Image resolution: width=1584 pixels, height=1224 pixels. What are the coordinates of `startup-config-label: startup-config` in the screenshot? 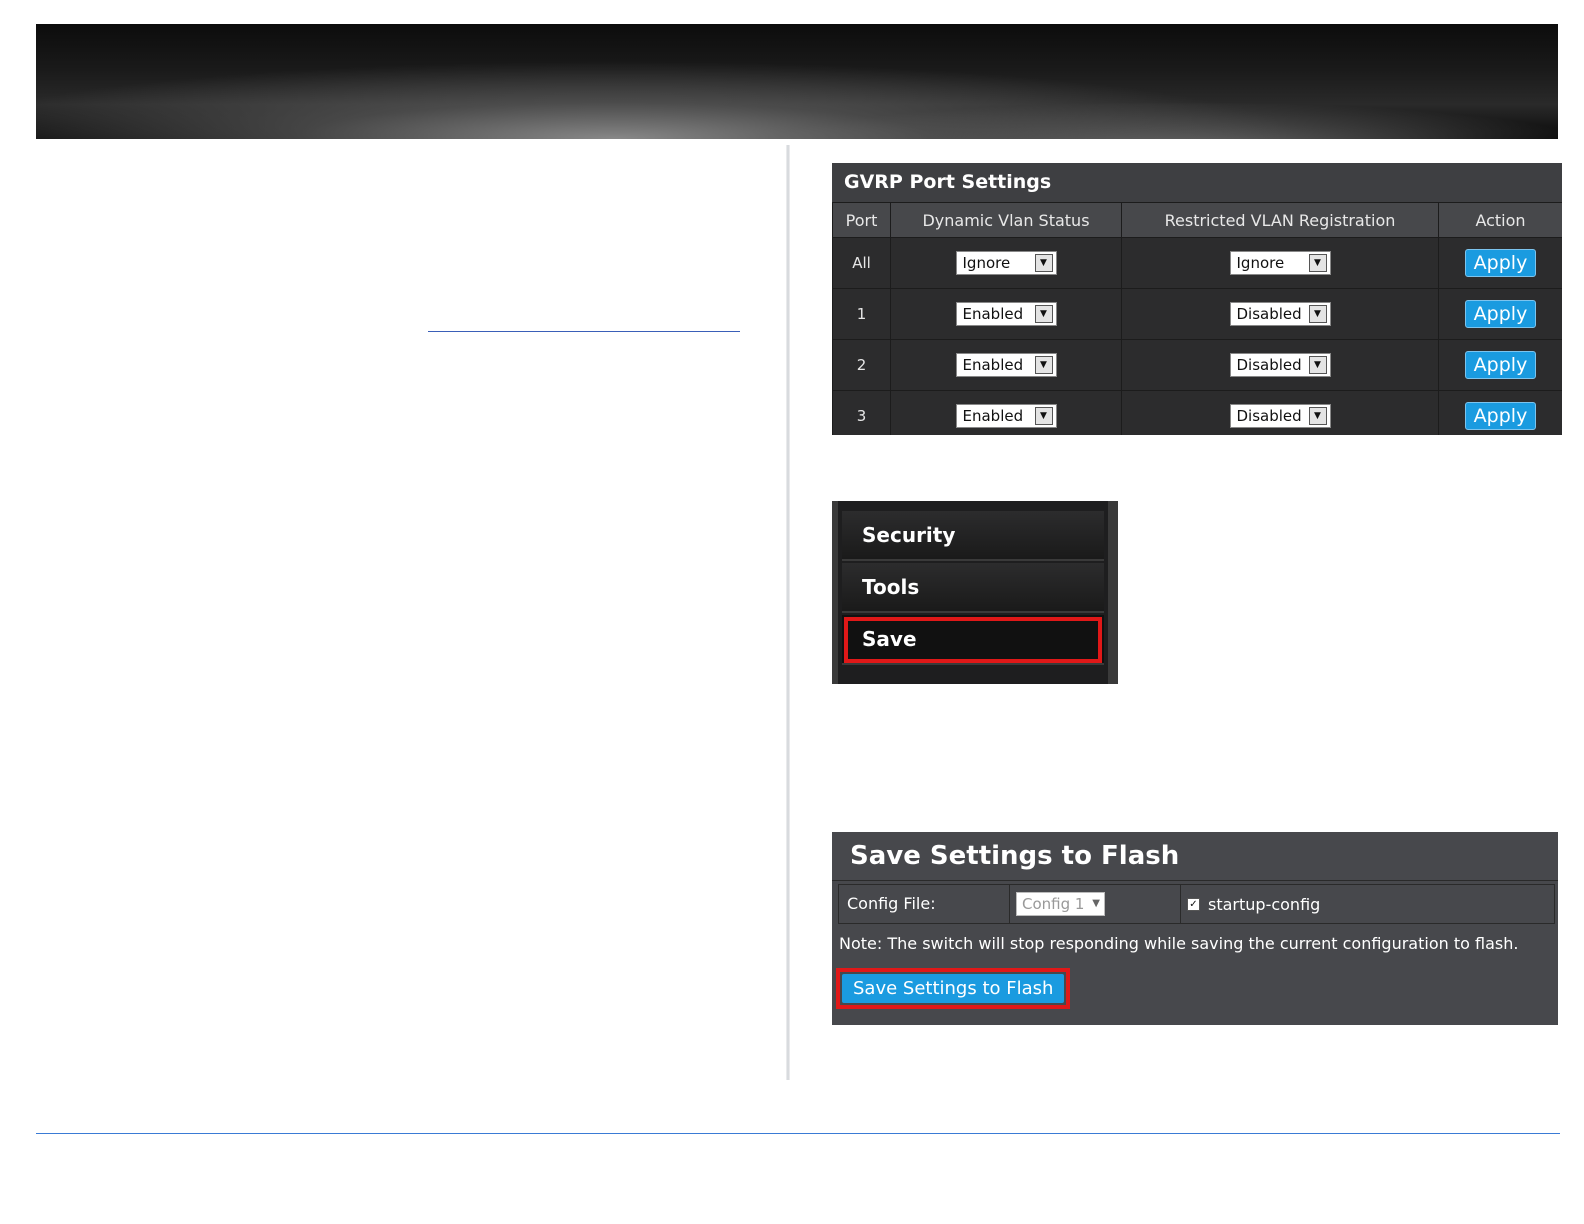 It's located at (1264, 904).